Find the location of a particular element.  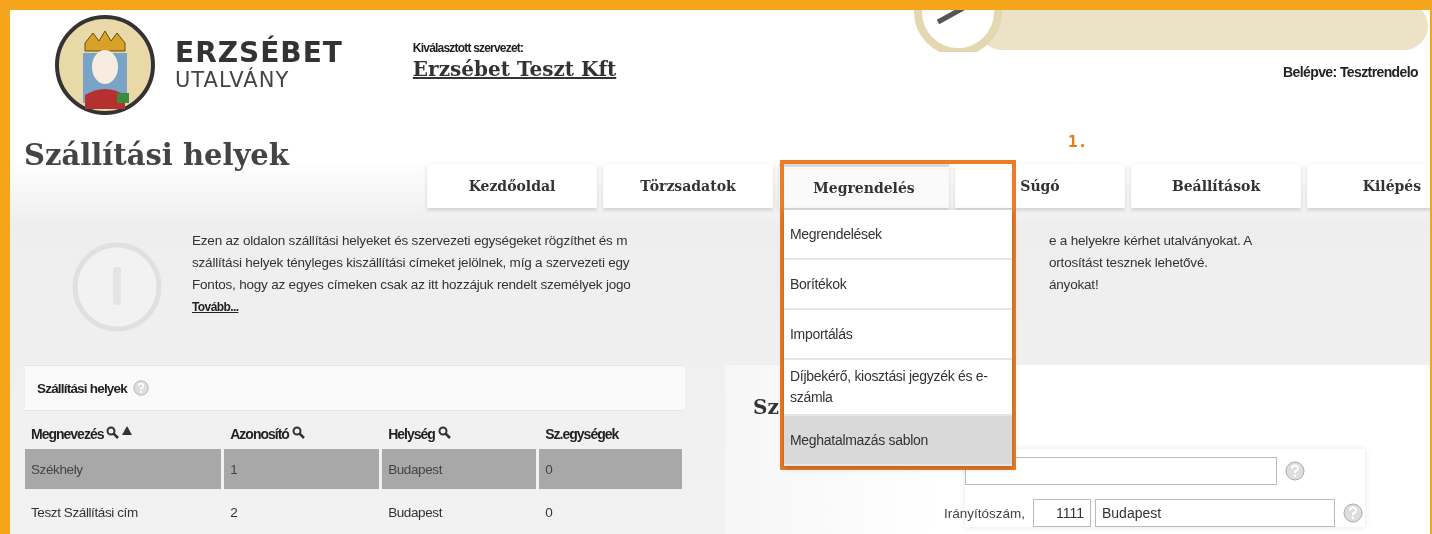

table-cell: 1 is located at coordinates (302, 469).